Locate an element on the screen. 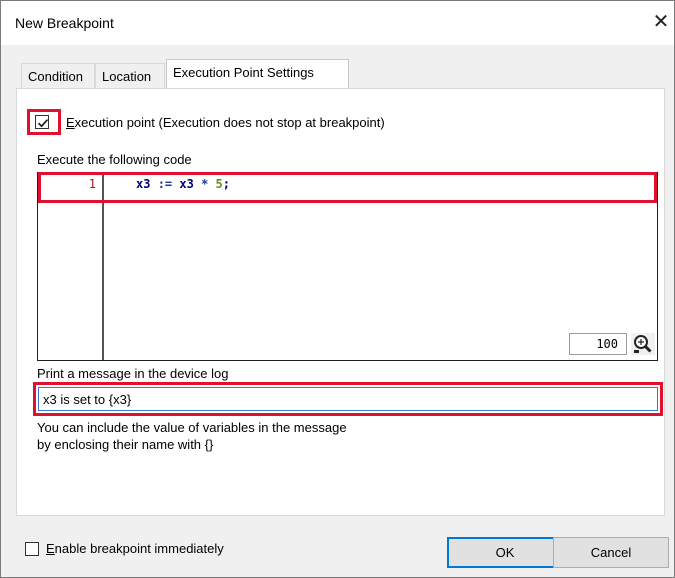  execution-point-checkbox is located at coordinates (42, 122).